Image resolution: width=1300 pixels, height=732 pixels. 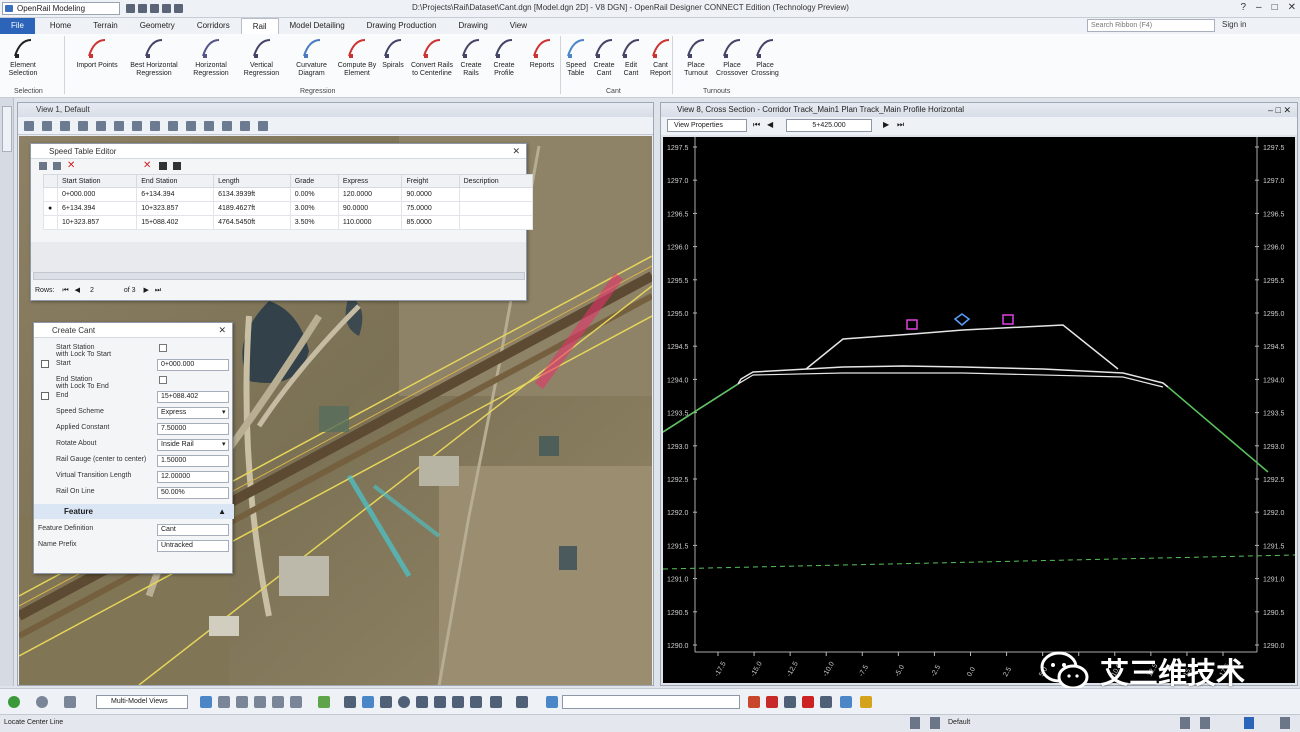 I want to click on field-input: 15+088.402, so click(x=193, y=397).